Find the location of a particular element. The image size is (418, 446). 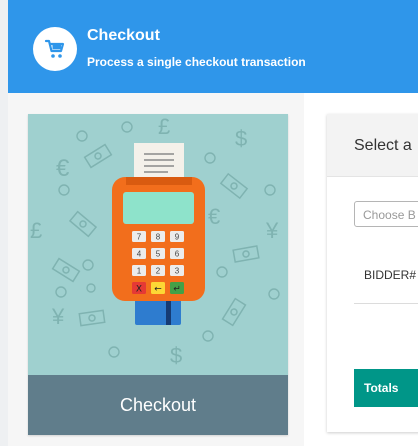

panel-header: Select a is located at coordinates (372, 145).